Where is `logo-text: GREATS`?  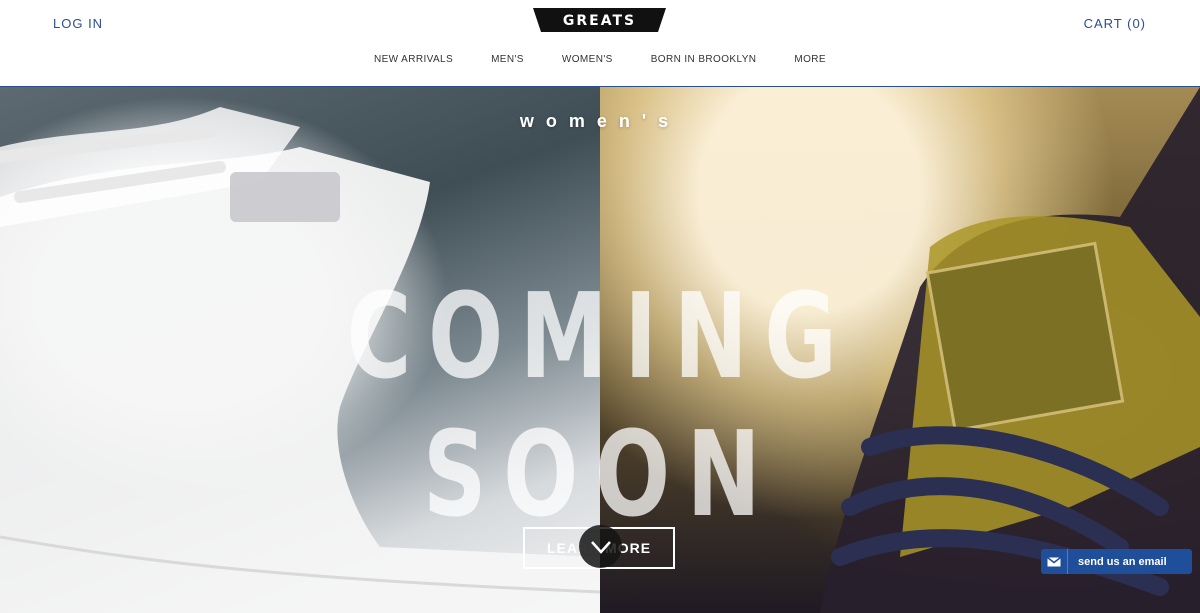 logo-text: GREATS is located at coordinates (599, 21).